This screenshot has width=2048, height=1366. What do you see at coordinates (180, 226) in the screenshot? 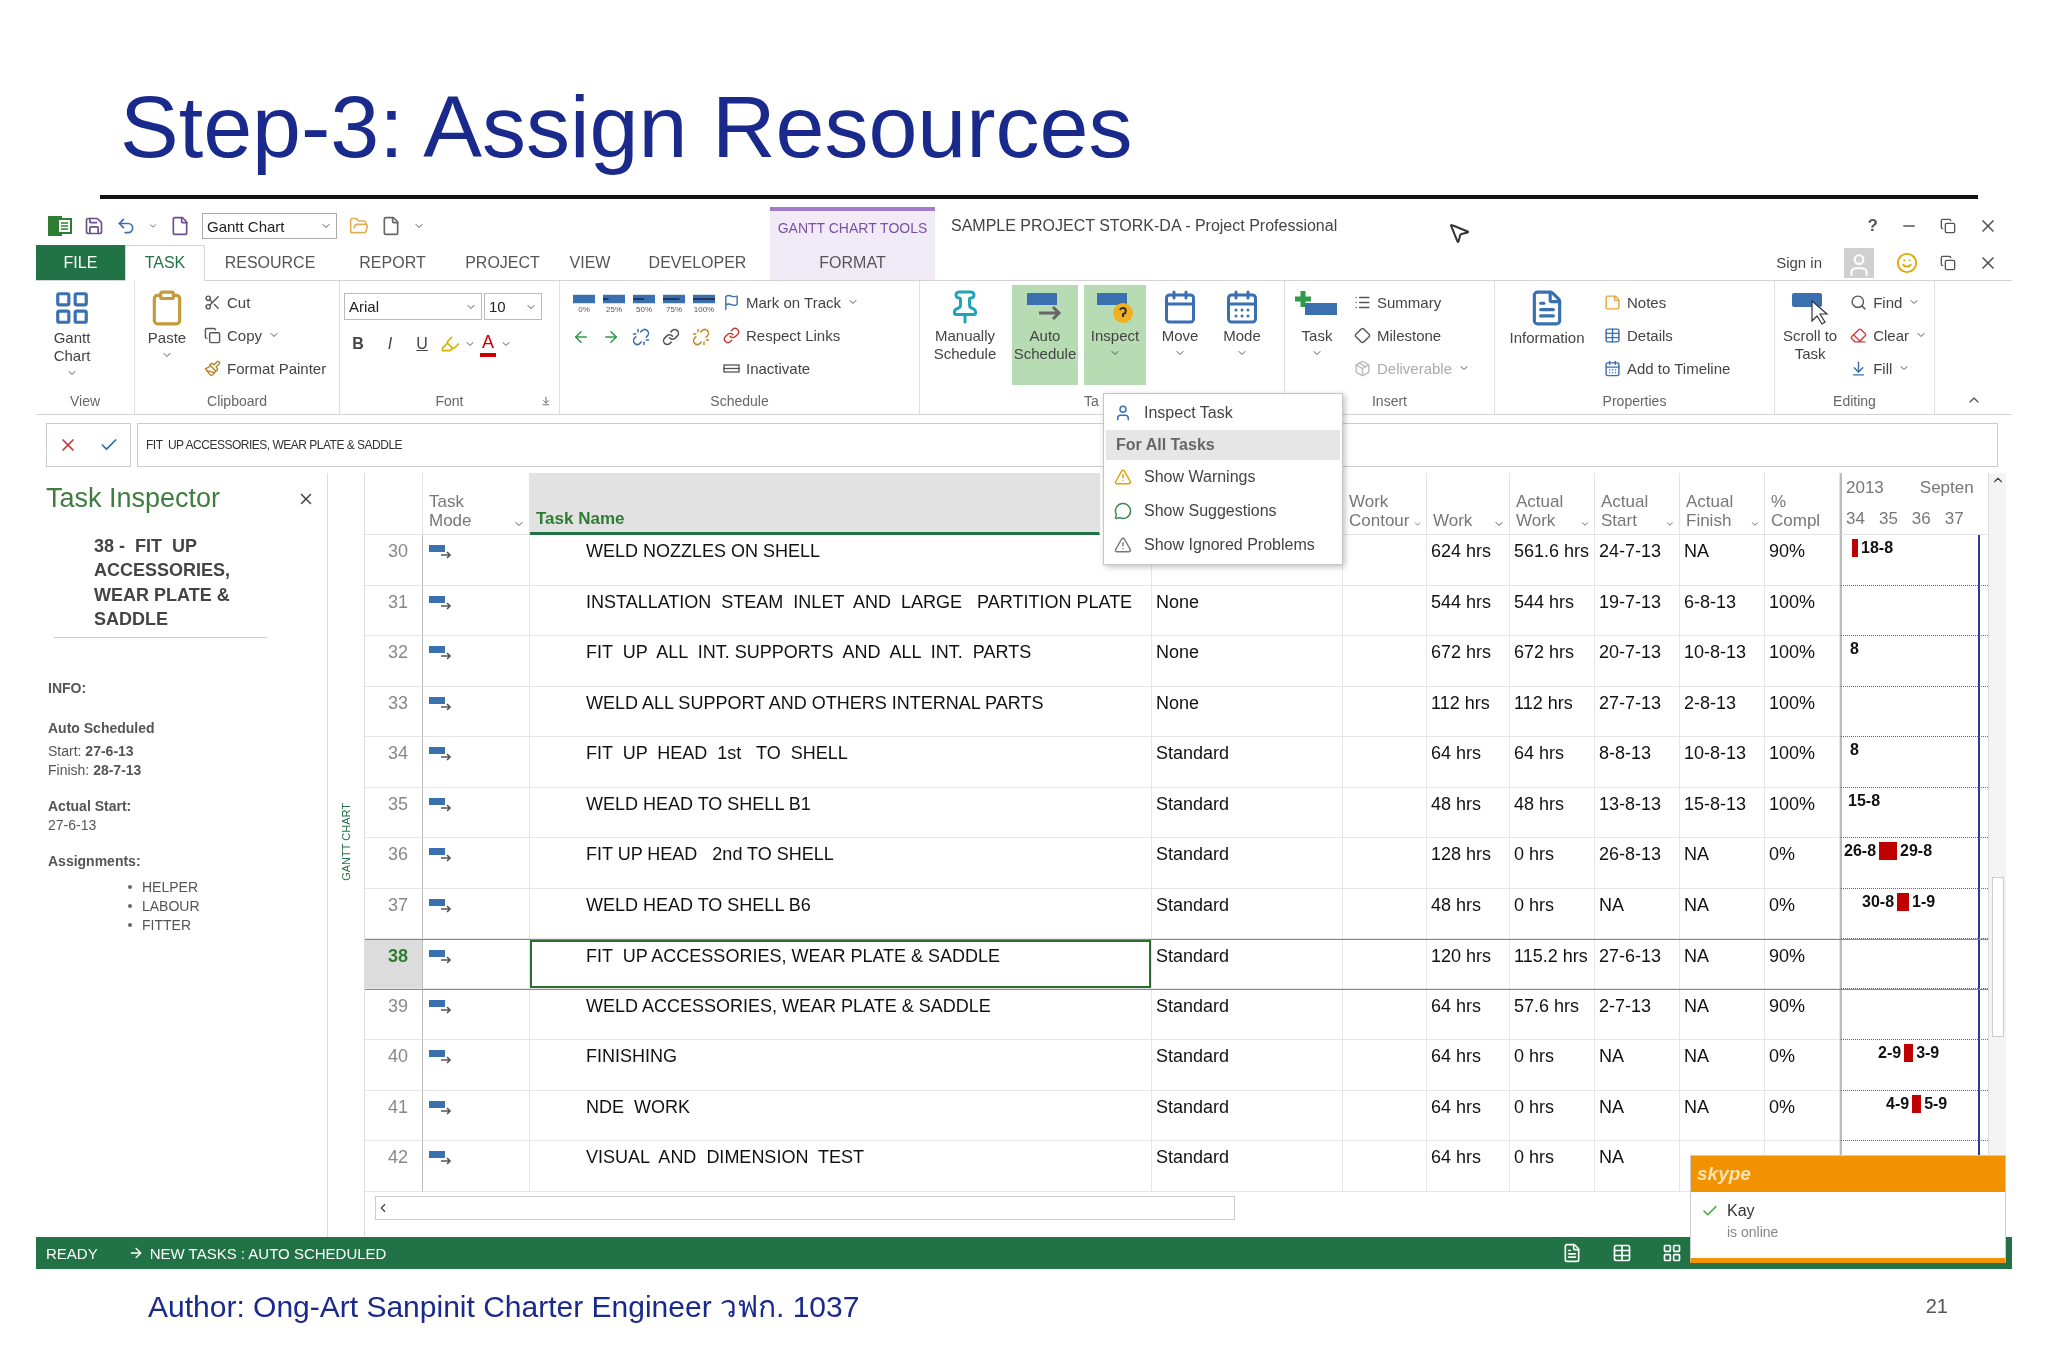
I see `save-as-icon` at bounding box center [180, 226].